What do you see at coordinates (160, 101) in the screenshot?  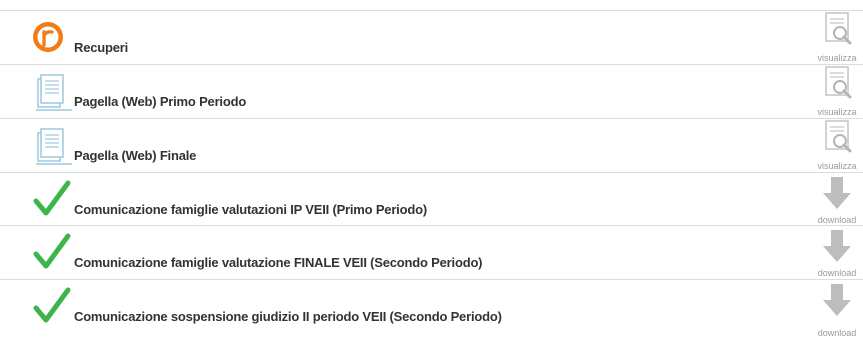 I see `list-item-label: Pagella (Web) Primo Periodo` at bounding box center [160, 101].